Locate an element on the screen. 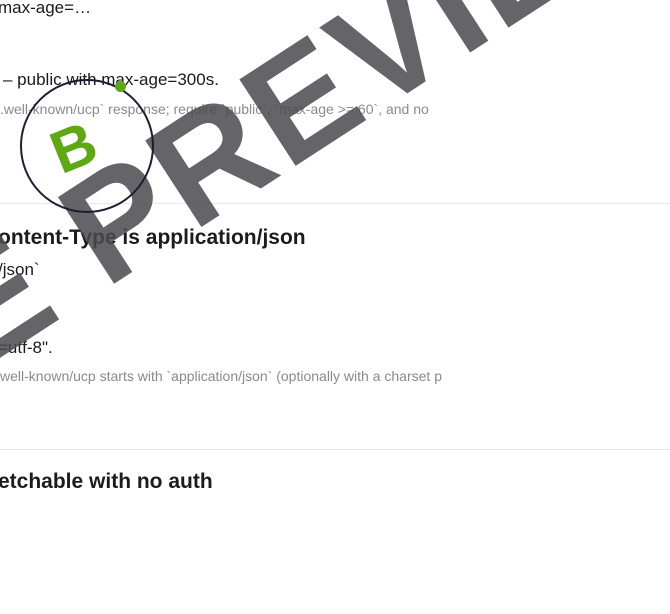 This screenshot has width=670, height=614. grade-badge-letter: B is located at coordinates (74, 147).